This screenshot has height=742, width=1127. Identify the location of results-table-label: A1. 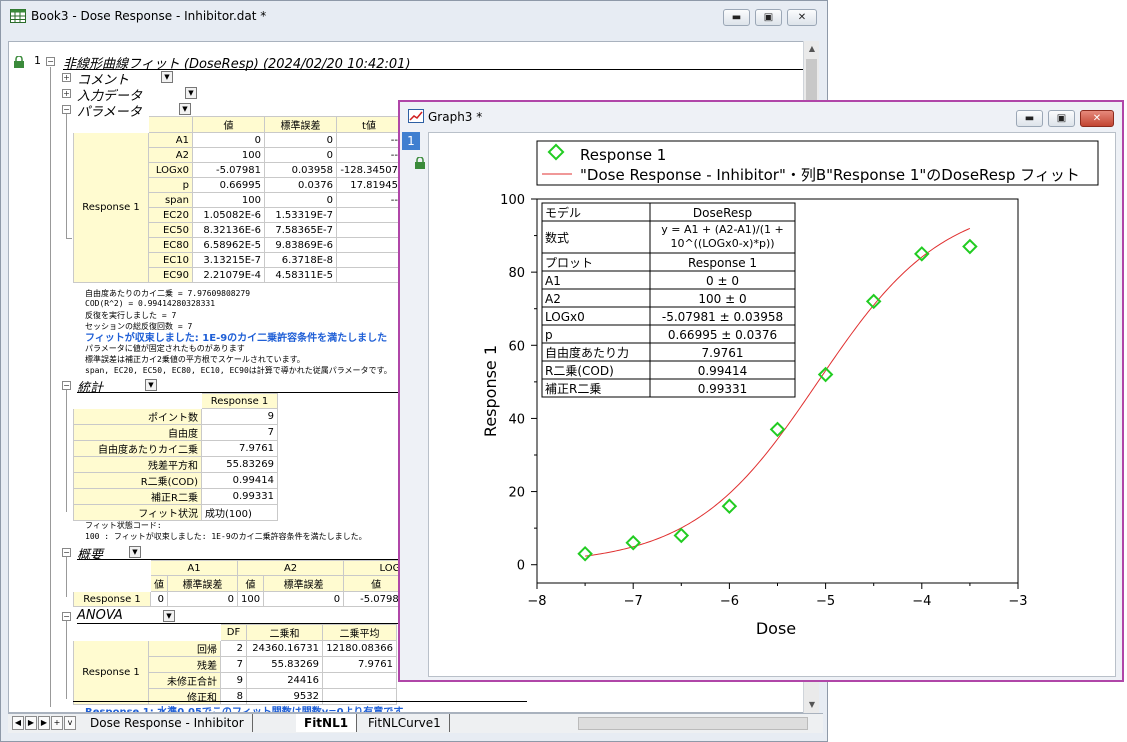
(553, 281).